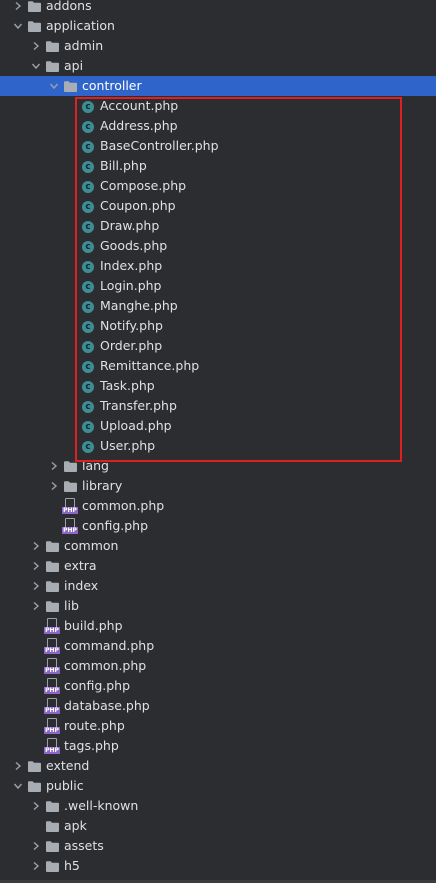 This screenshot has height=883, width=436. I want to click on tree-row-bill-php: c Bill.php, so click(218, 166).